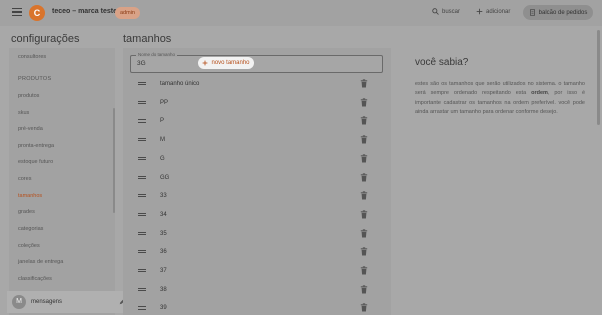 This screenshot has width=602, height=315. I want to click on size-name-value: 3G, so click(141, 63).